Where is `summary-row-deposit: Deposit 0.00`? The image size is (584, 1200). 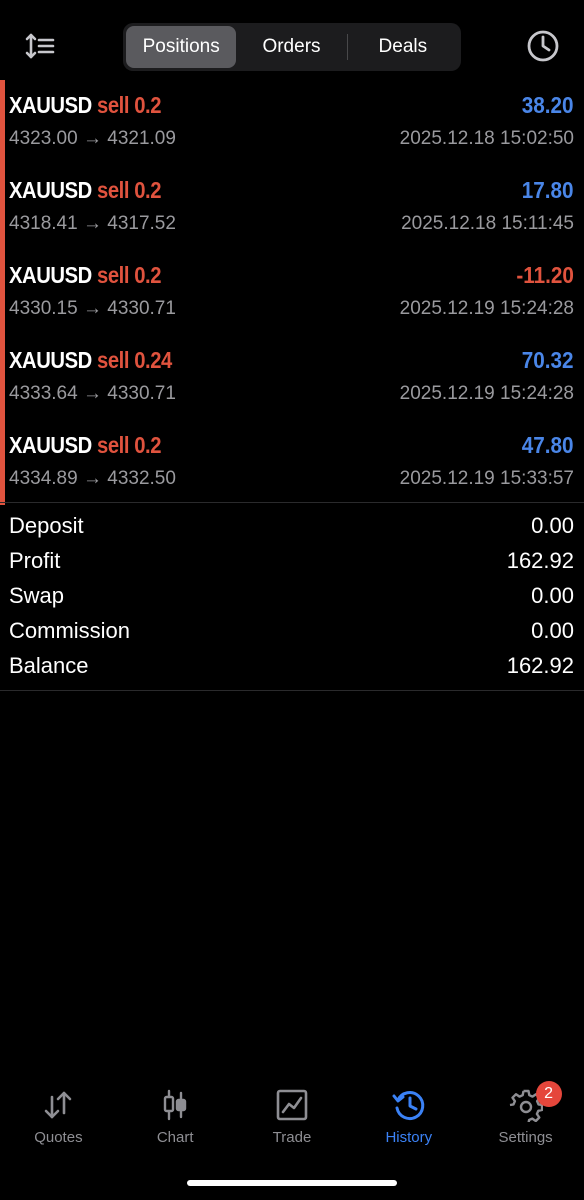
summary-row-deposit: Deposit 0.00 is located at coordinates (292, 526).